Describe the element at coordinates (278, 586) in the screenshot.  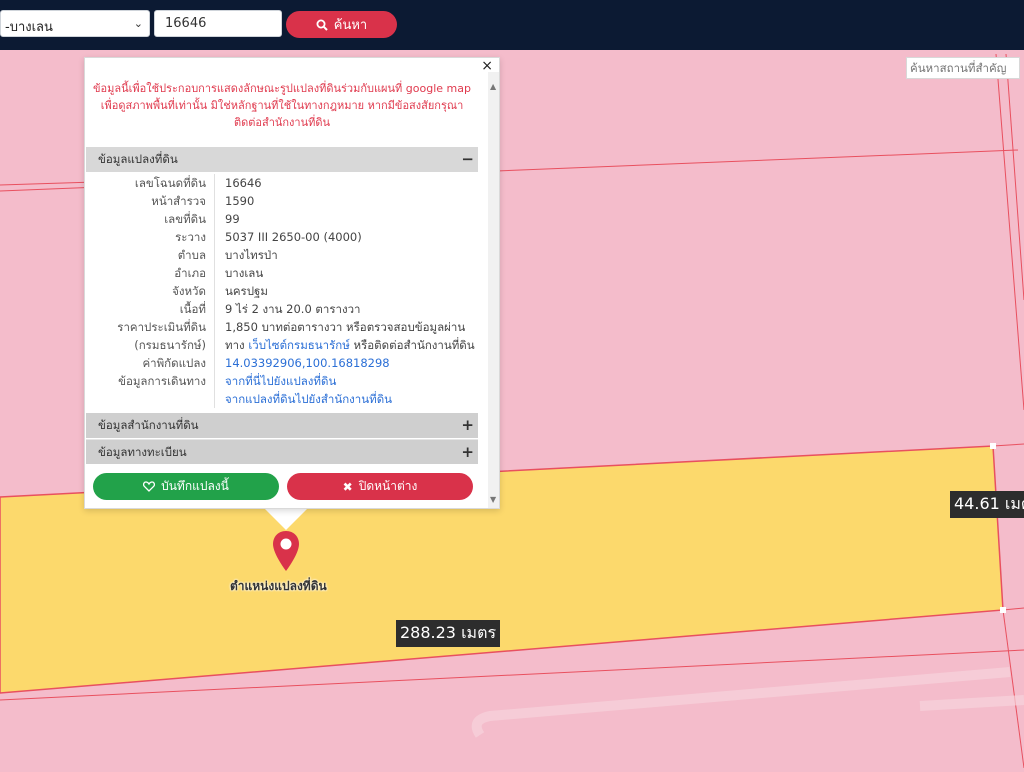
I see `marker-label: ตำแหน่งแปลงที่ดิน` at that location.